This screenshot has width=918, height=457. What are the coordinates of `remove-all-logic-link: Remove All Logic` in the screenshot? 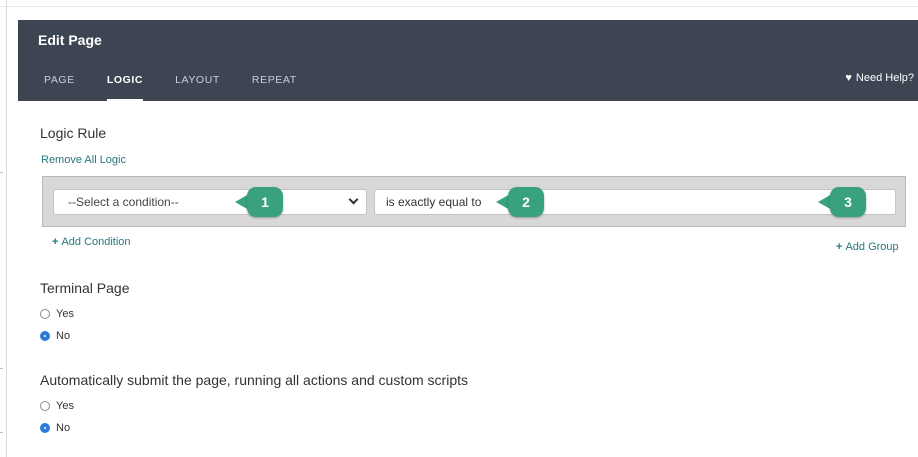 It's located at (83, 160).